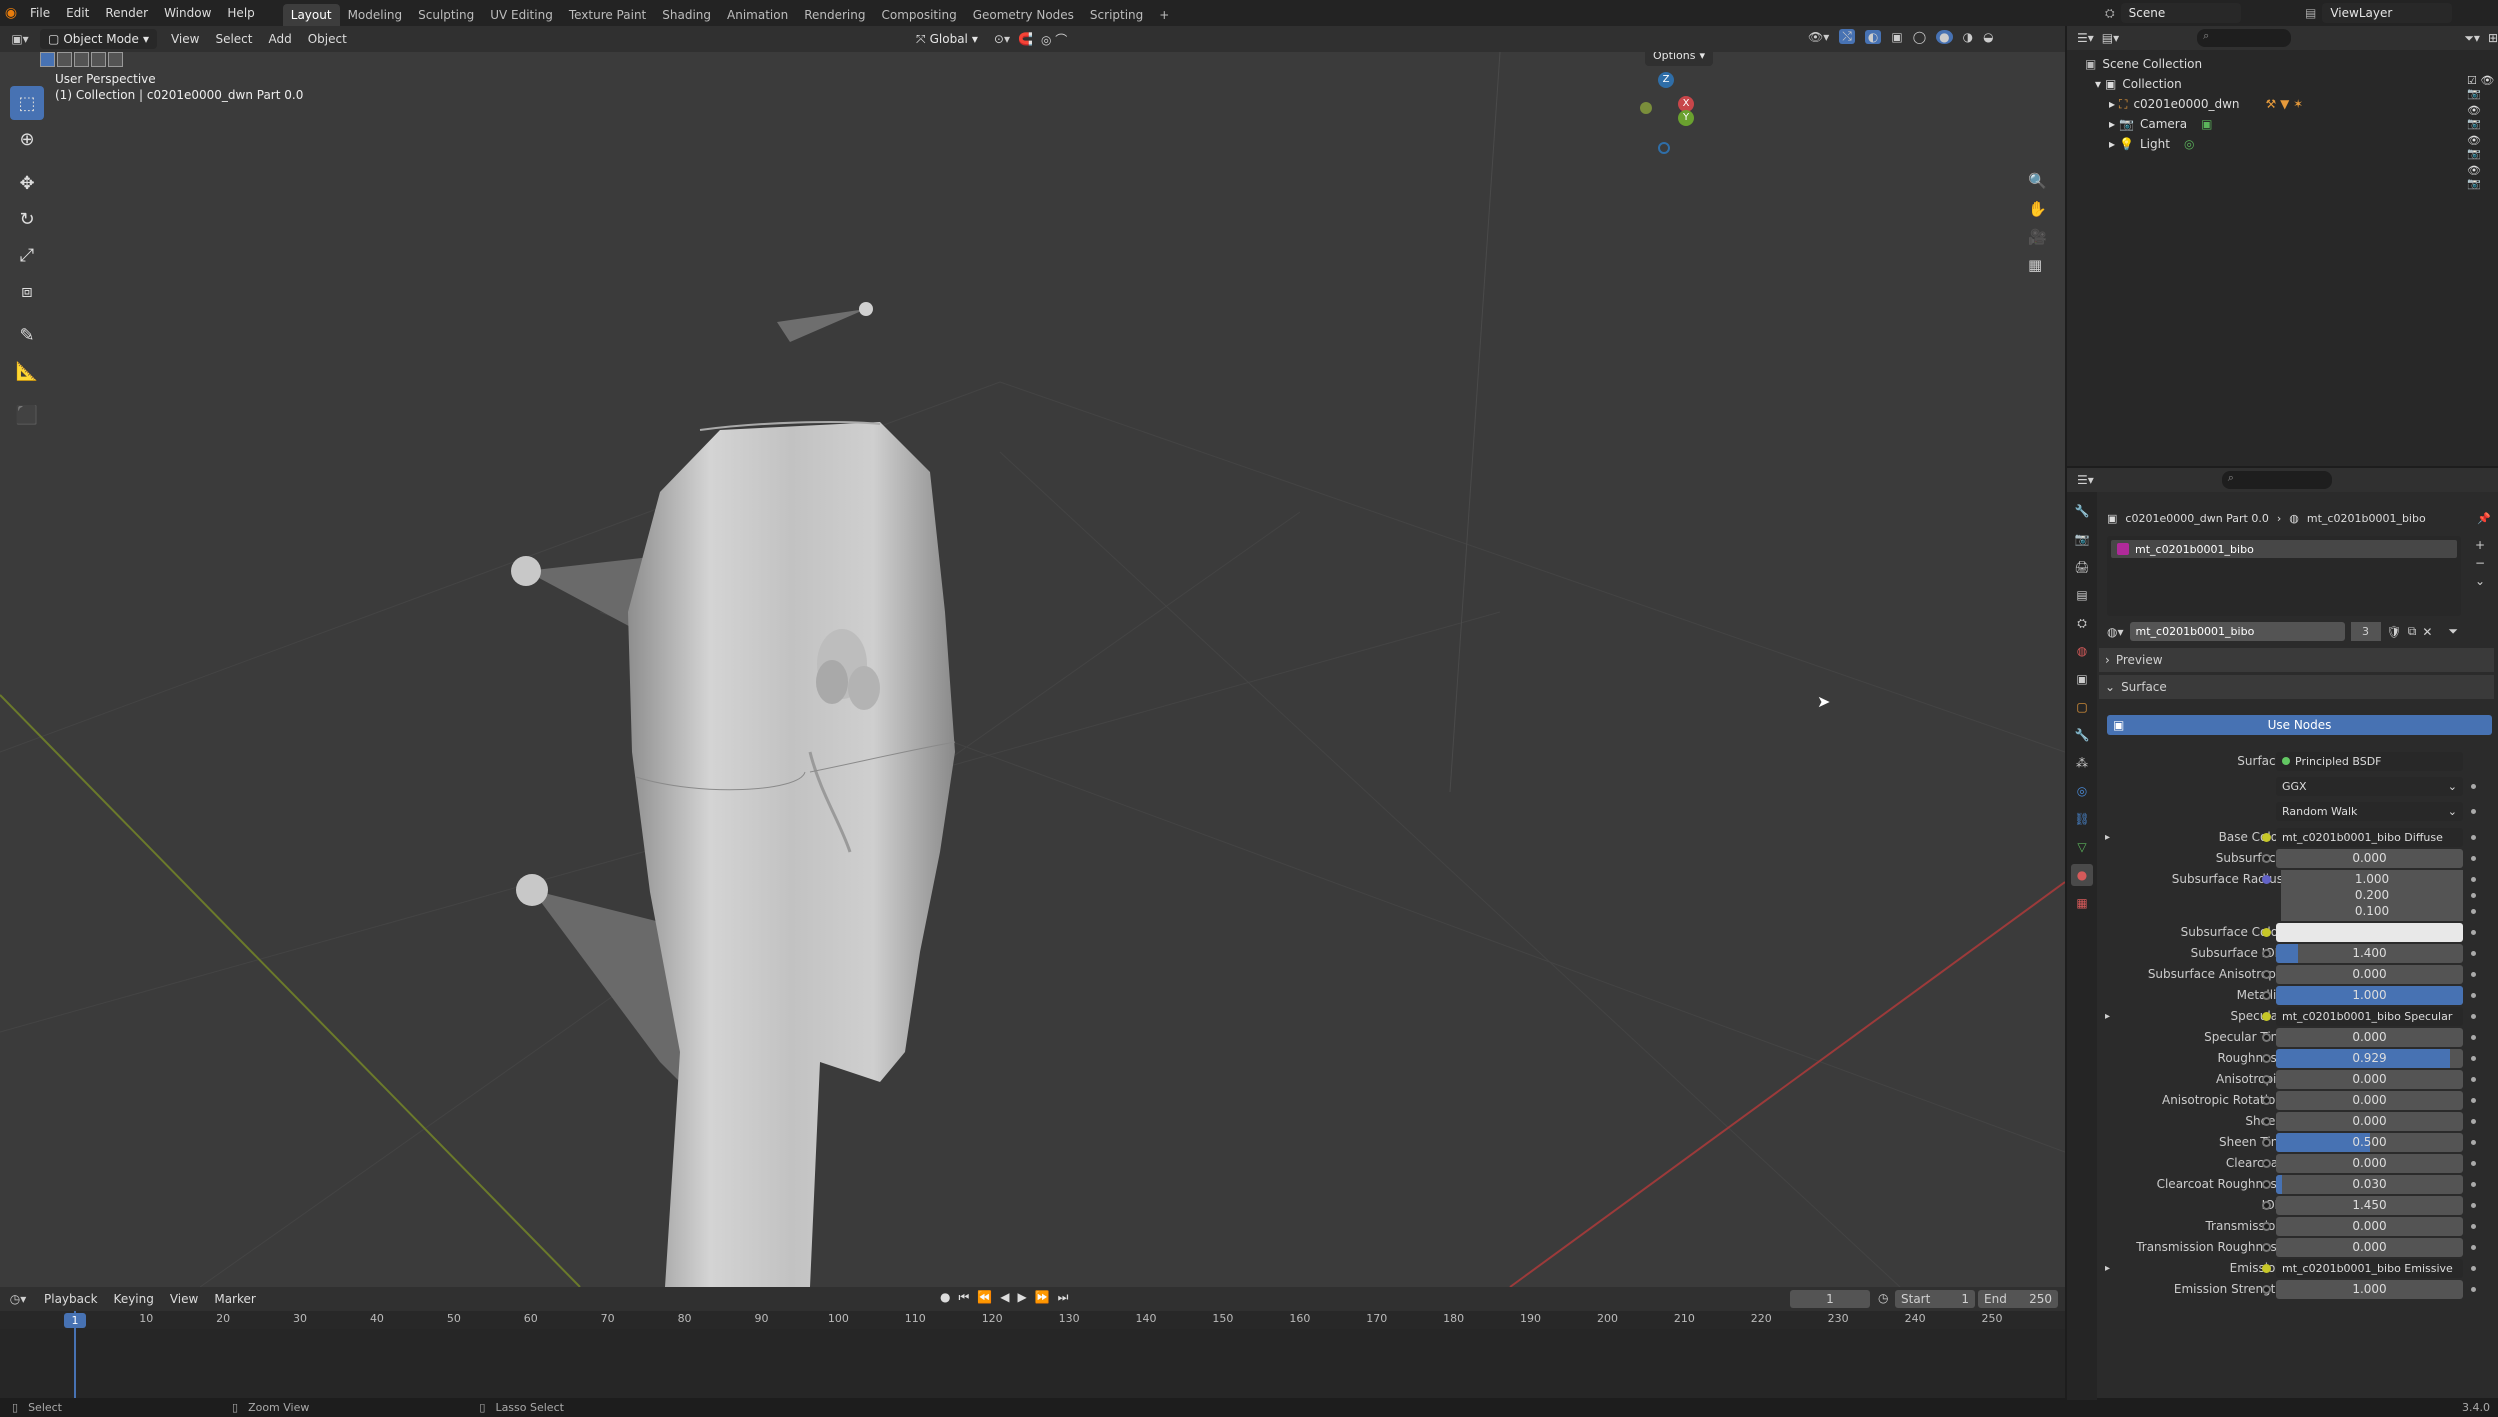  Describe the element at coordinates (792, 854) in the screenshot. I see `mesh-object` at that location.